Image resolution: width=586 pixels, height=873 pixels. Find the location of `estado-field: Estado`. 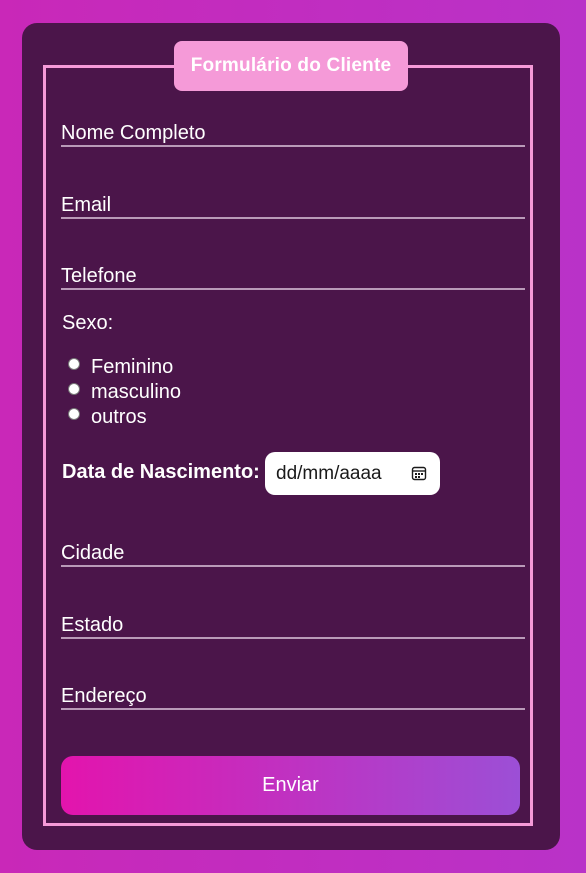

estado-field: Estado is located at coordinates (293, 626).